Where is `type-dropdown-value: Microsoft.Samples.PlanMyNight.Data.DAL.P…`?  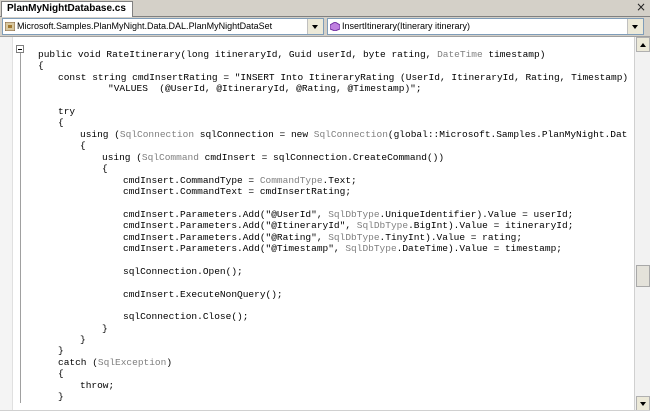
type-dropdown-value: Microsoft.Samples.PlanMyNight.Data.DAL.P… is located at coordinates (145, 26).